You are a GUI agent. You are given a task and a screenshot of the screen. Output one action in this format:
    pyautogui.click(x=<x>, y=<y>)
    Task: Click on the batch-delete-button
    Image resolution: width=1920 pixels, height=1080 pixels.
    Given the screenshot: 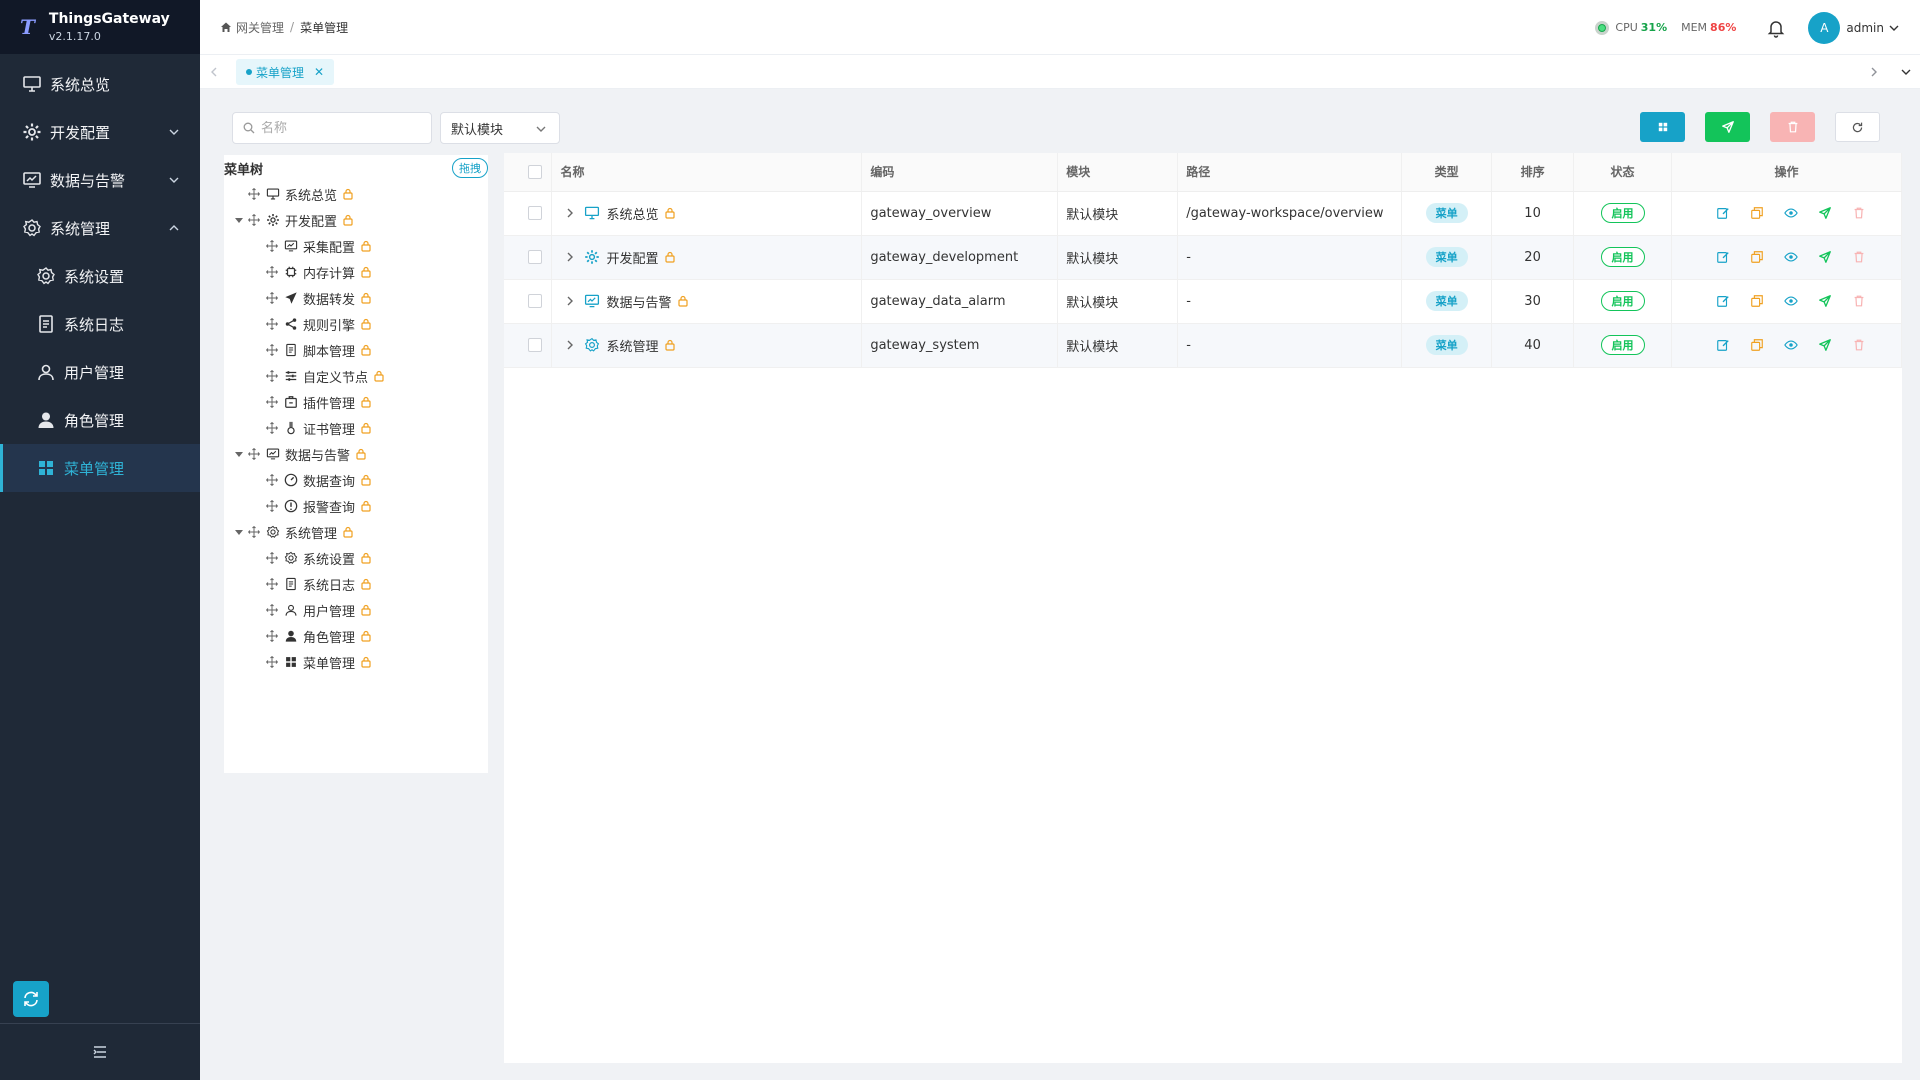 What is the action you would take?
    pyautogui.click(x=1792, y=127)
    